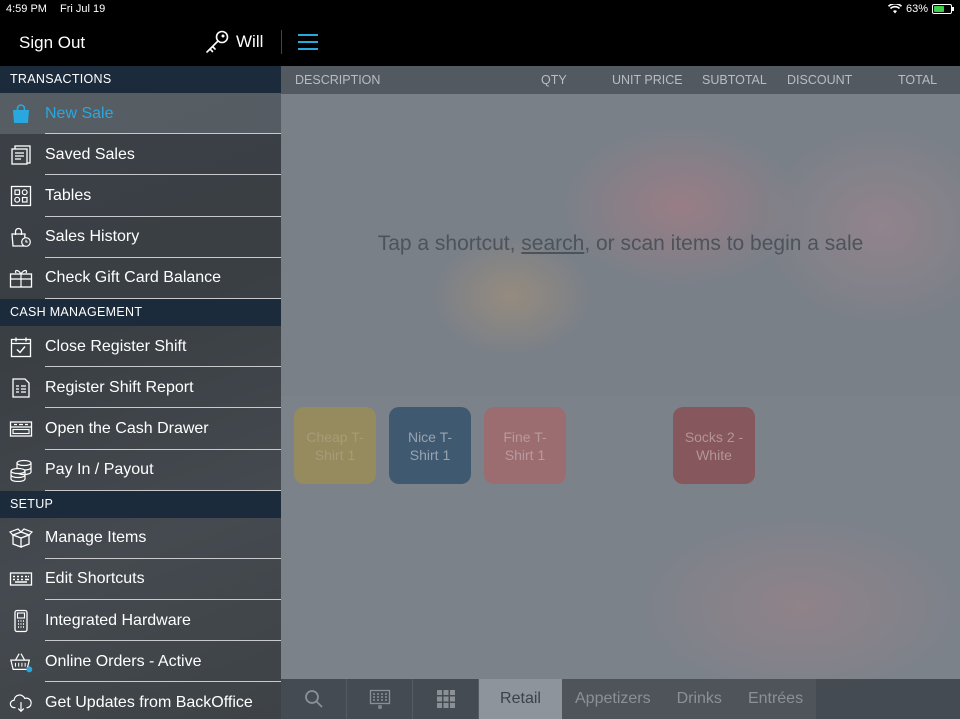 This screenshot has width=960, height=719. What do you see at coordinates (552, 243) in the screenshot?
I see `search-link: search` at bounding box center [552, 243].